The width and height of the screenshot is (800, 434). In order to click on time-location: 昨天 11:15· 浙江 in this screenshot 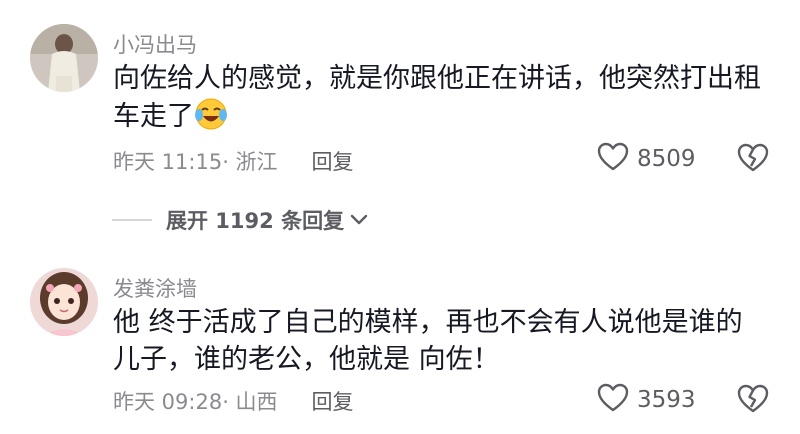, I will do `click(195, 162)`.